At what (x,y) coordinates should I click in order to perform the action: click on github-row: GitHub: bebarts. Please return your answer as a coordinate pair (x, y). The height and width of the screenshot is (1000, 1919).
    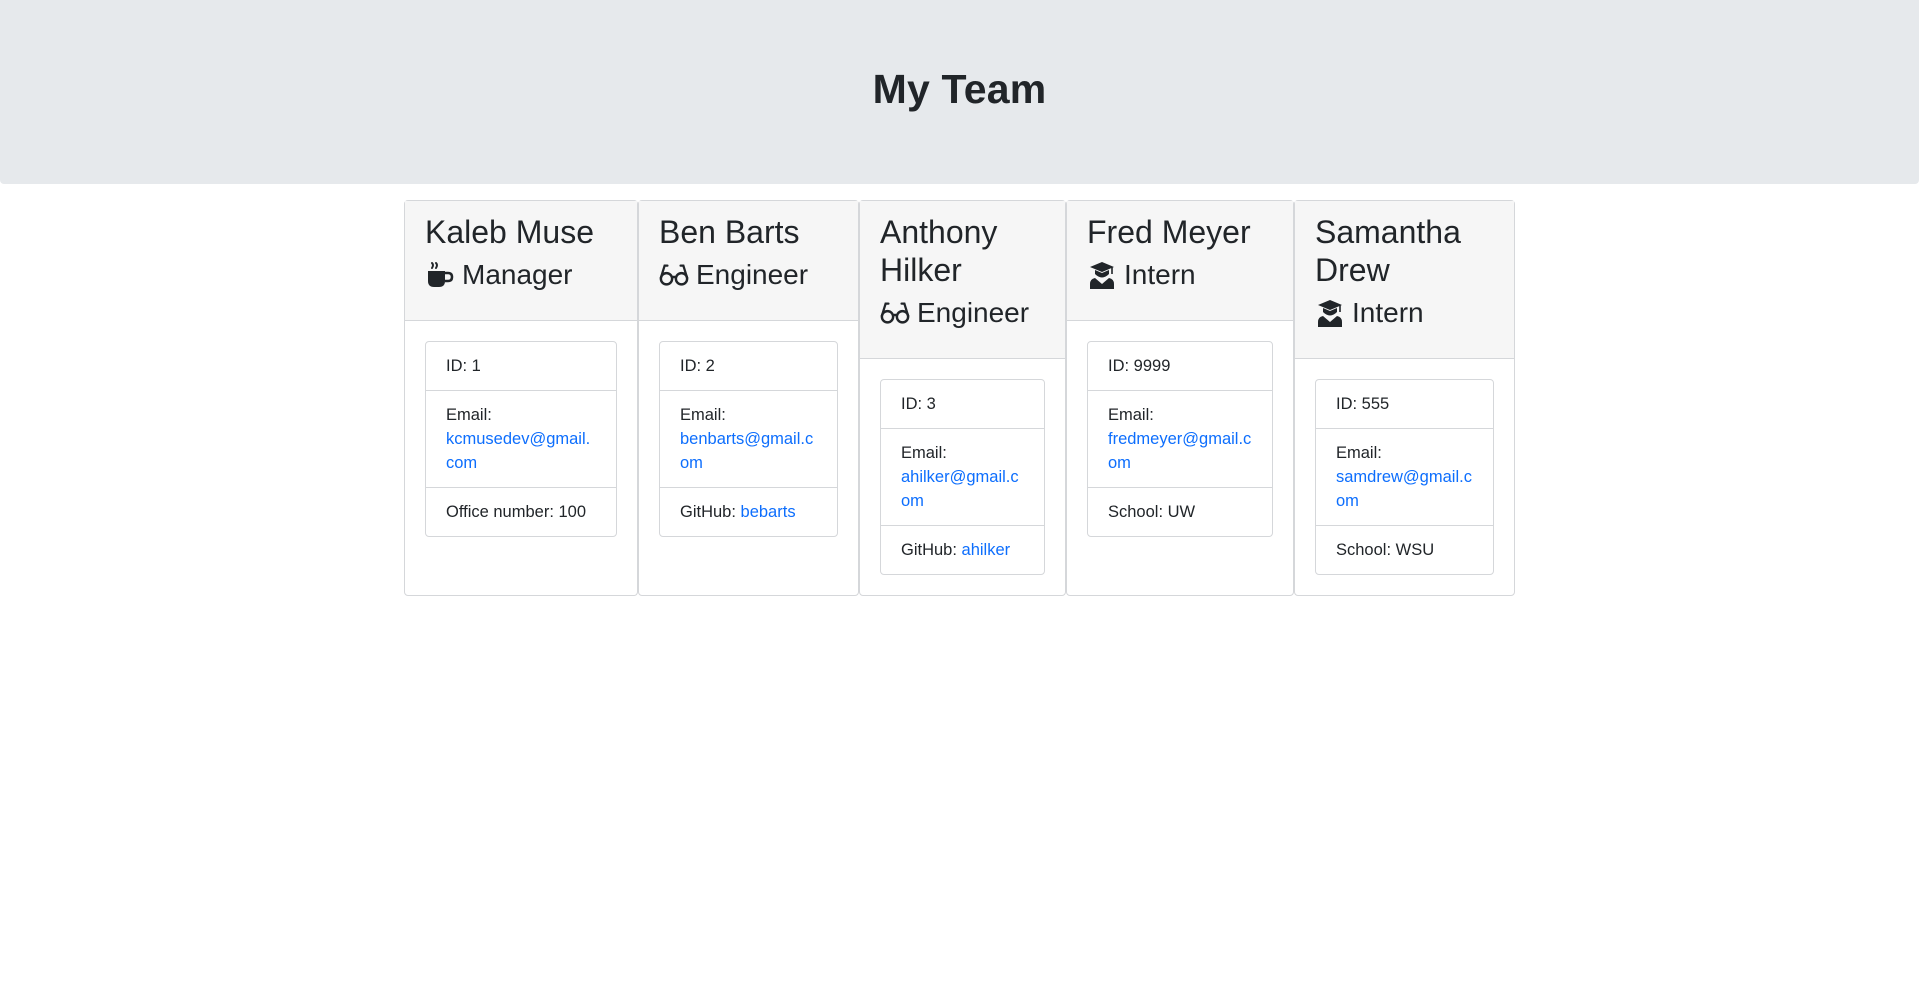
    Looking at the image, I should click on (748, 512).